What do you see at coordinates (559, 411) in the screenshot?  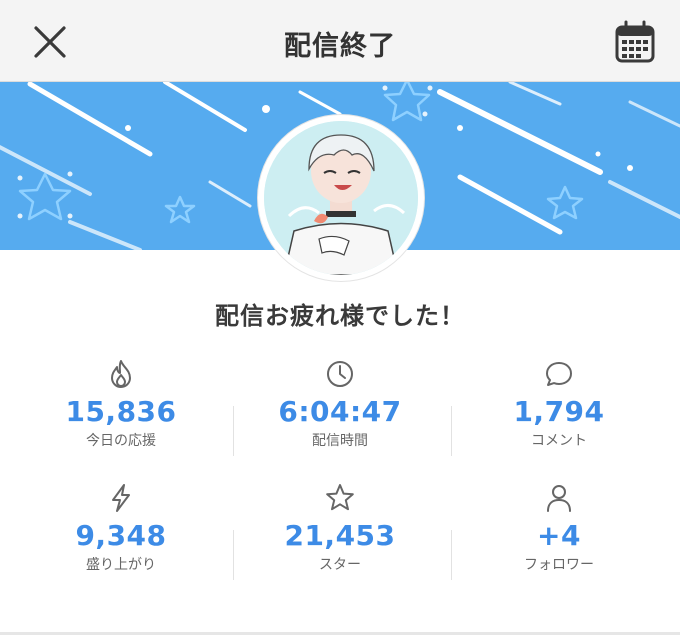 I see `stat-value: 1,794` at bounding box center [559, 411].